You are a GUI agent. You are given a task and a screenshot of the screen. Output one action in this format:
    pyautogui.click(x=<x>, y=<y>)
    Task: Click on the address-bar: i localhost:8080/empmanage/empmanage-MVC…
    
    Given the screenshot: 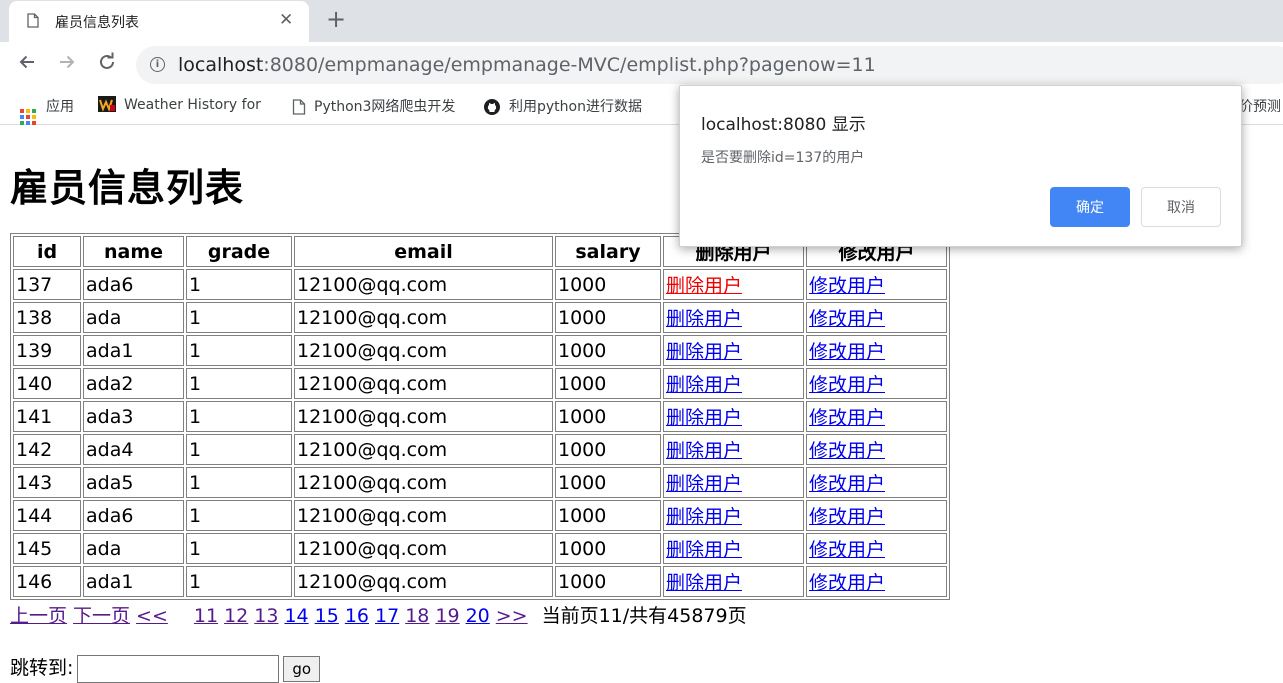 What is the action you would take?
    pyautogui.click(x=709, y=65)
    